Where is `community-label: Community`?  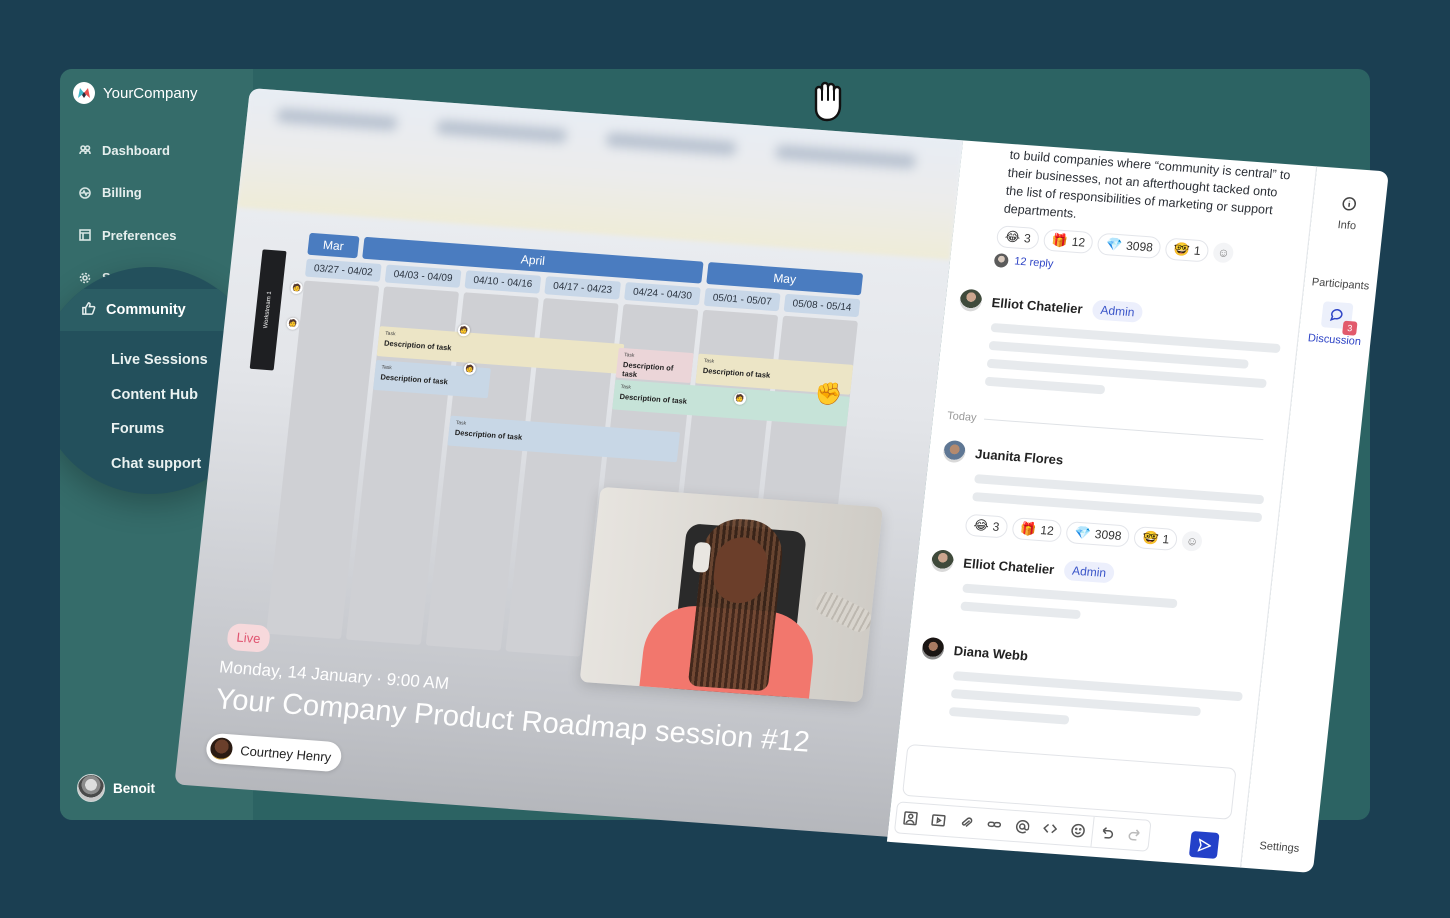 community-label: Community is located at coordinates (146, 310).